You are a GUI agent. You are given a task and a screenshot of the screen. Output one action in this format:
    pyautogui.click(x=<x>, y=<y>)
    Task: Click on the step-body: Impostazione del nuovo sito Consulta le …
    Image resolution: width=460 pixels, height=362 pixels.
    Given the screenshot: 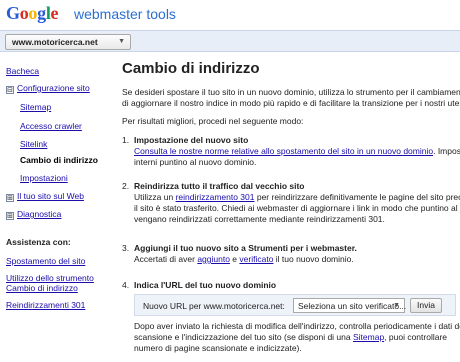 What is the action you would take?
    pyautogui.click(x=297, y=151)
    